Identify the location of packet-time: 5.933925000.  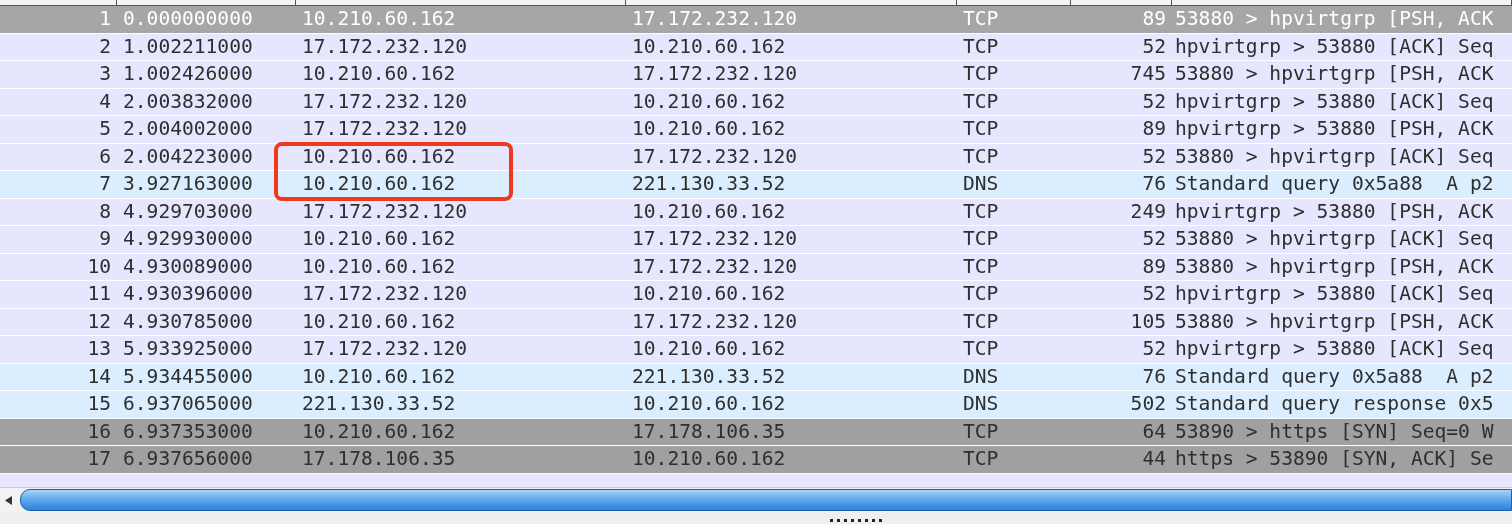
(188, 349).